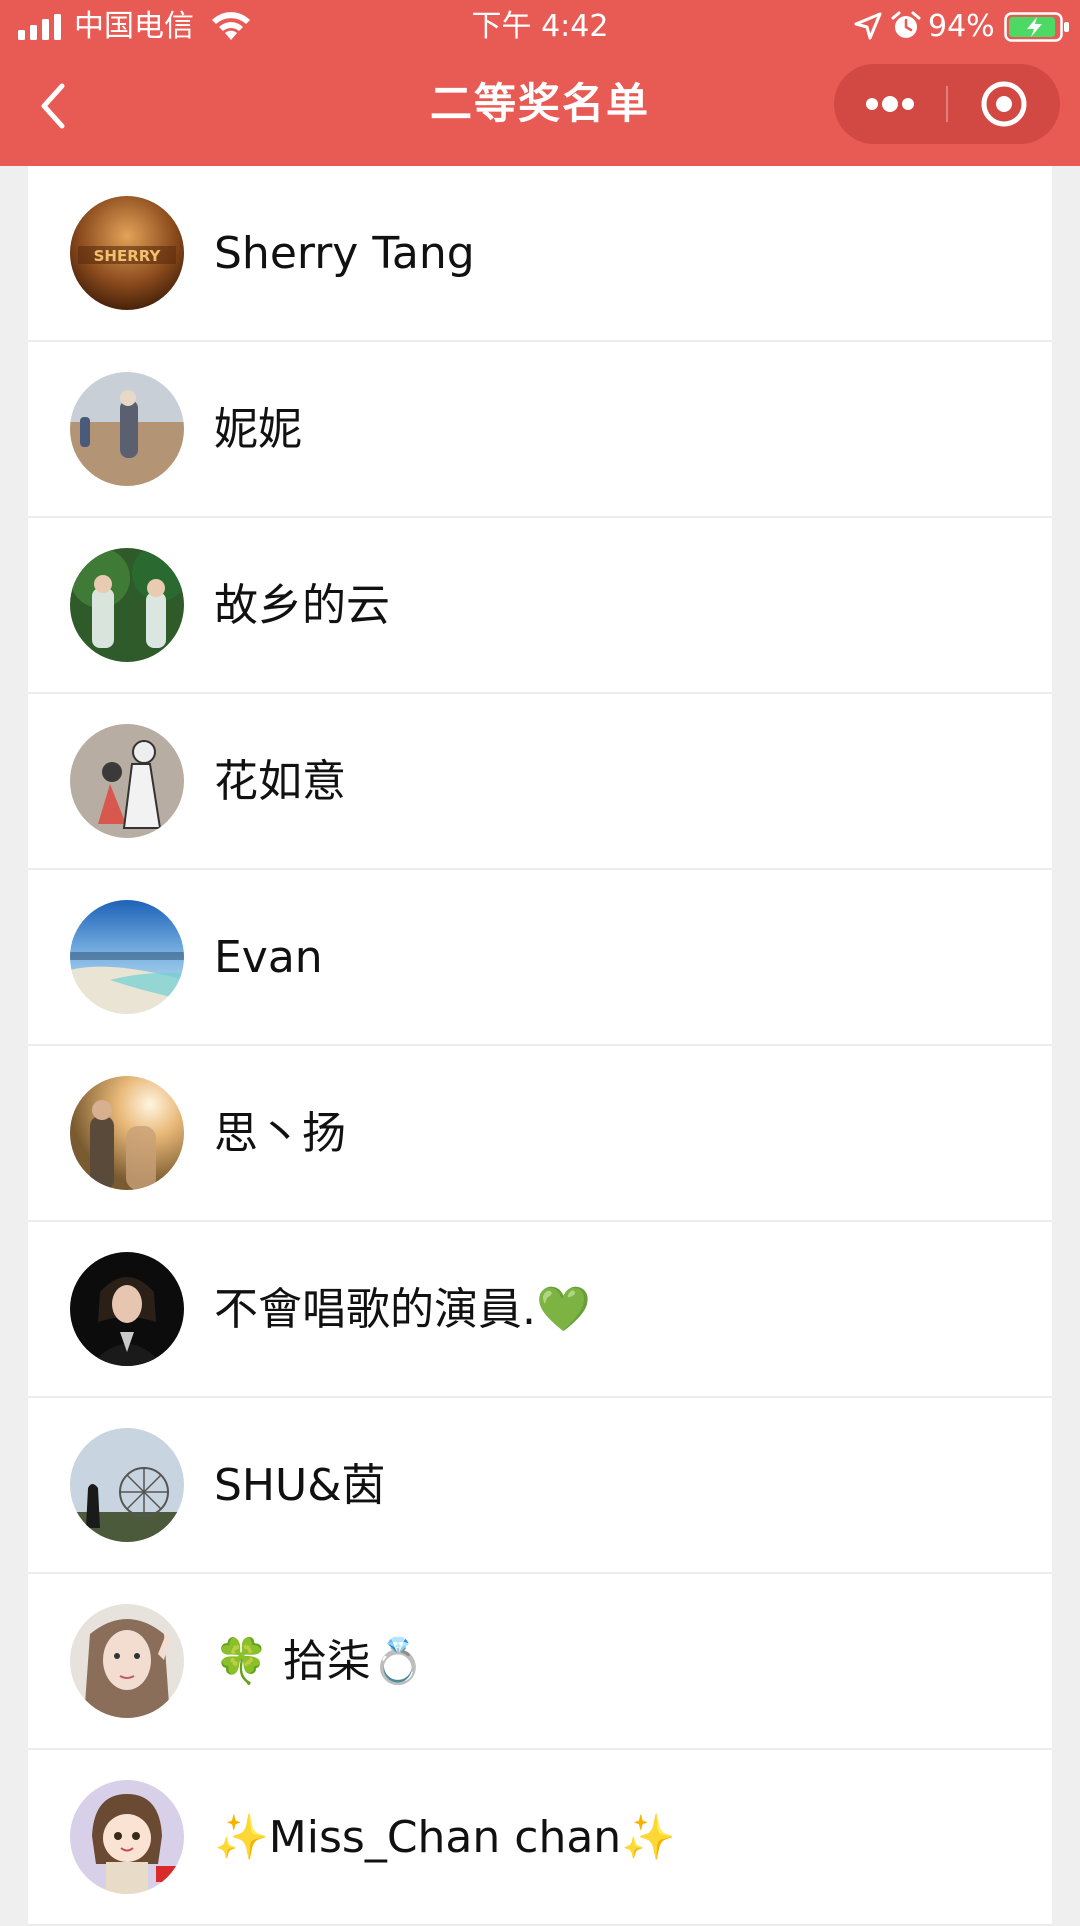  I want to click on list-item: SHU&茵, so click(540, 1486).